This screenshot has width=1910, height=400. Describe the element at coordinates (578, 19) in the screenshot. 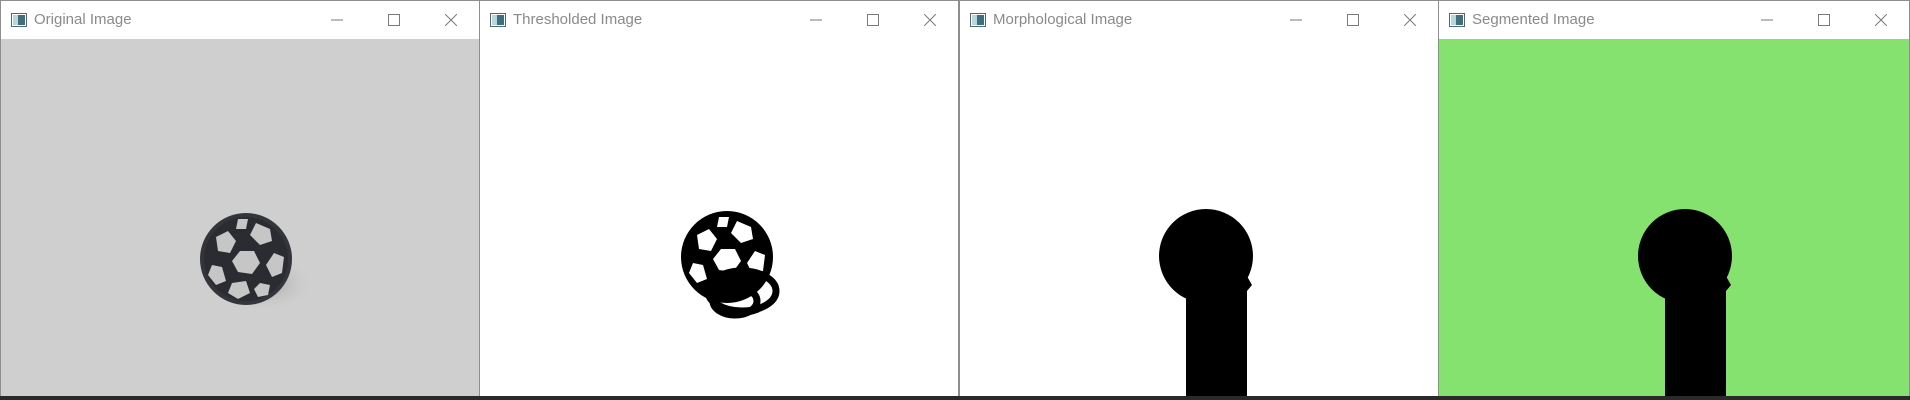

I see `window-title: Thresholded Image` at that location.